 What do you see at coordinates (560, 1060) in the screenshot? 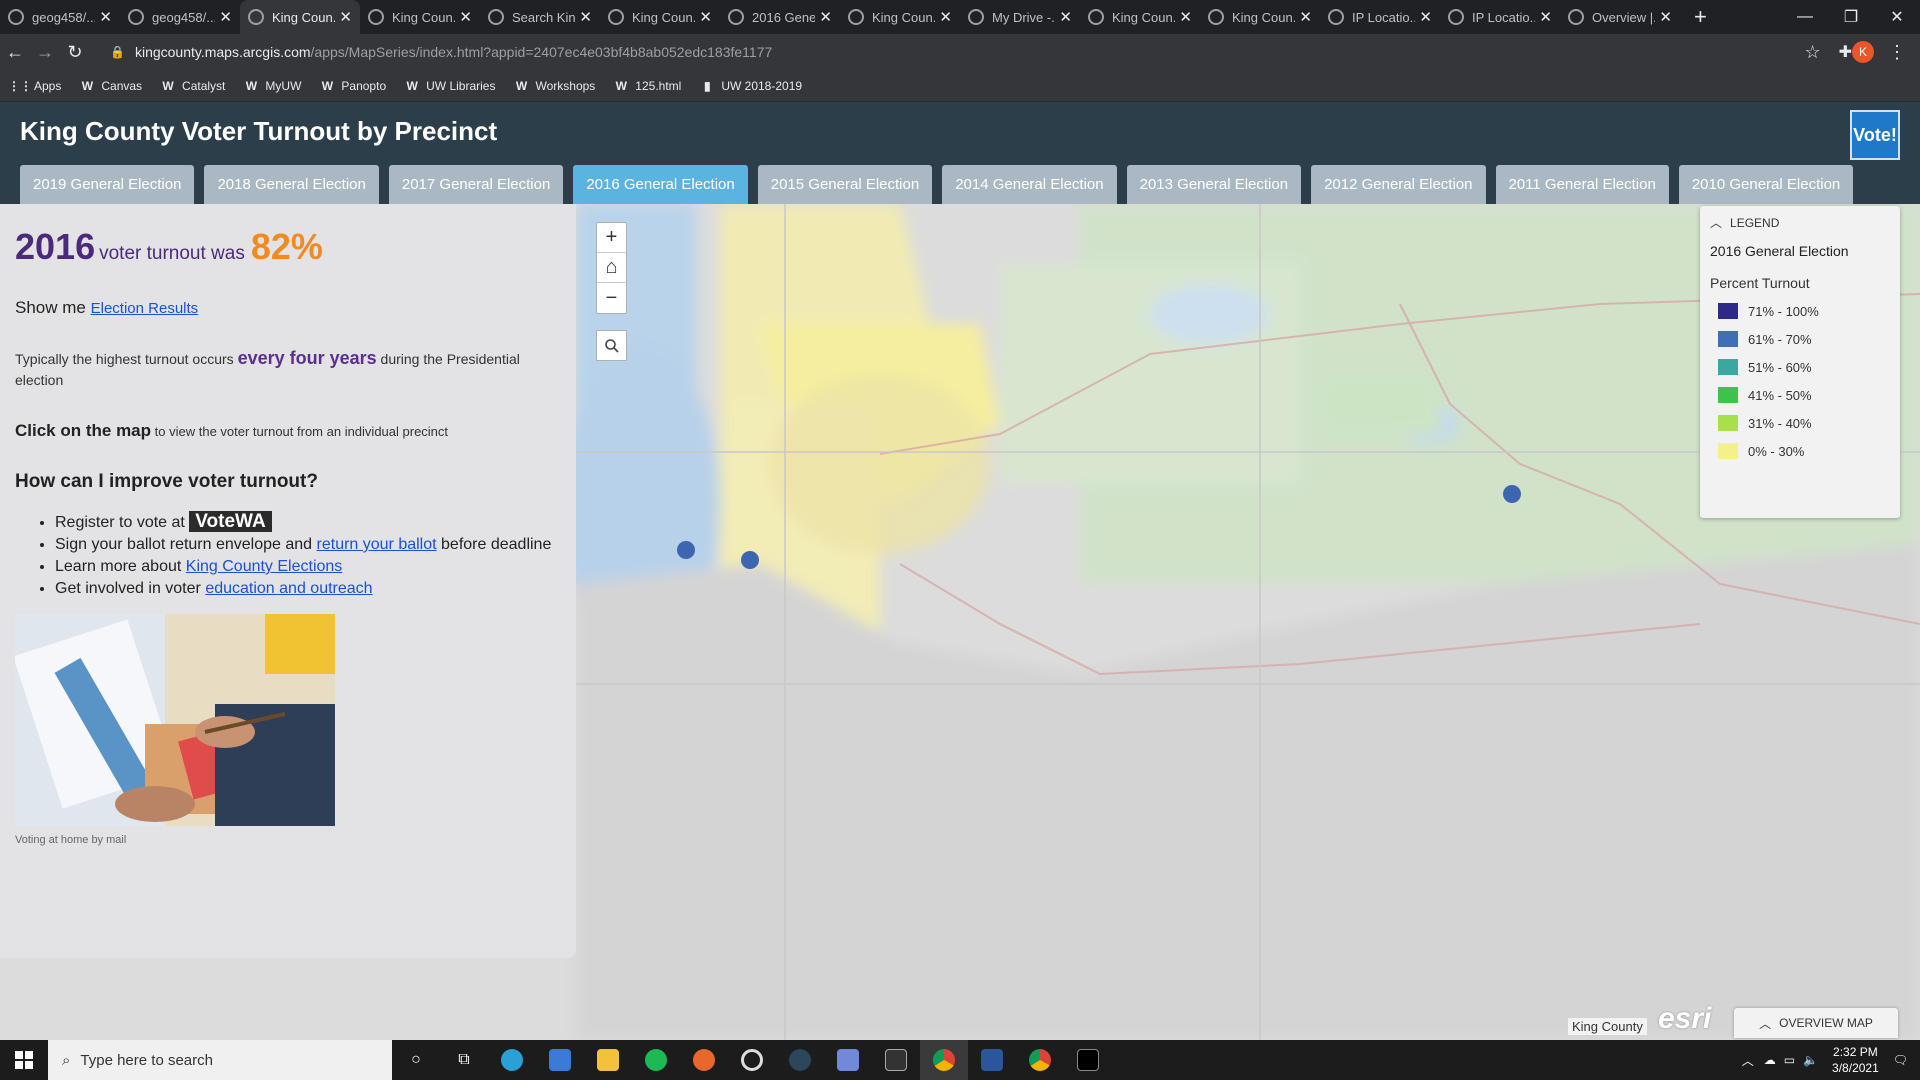
I see `store-icon` at bounding box center [560, 1060].